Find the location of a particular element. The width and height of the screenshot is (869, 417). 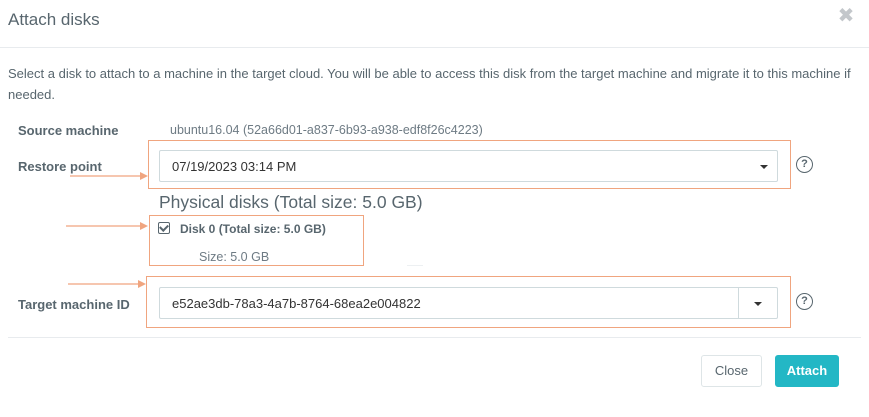

close-icon: ✖ is located at coordinates (846, 16).